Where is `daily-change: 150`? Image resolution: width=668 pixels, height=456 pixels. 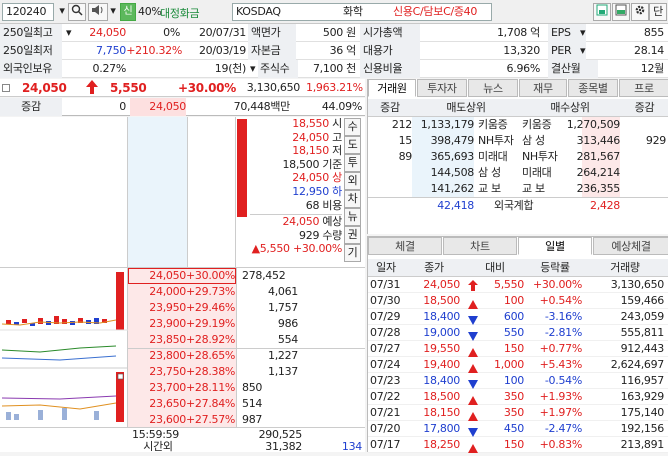
daily-change: 150 is located at coordinates (513, 348).